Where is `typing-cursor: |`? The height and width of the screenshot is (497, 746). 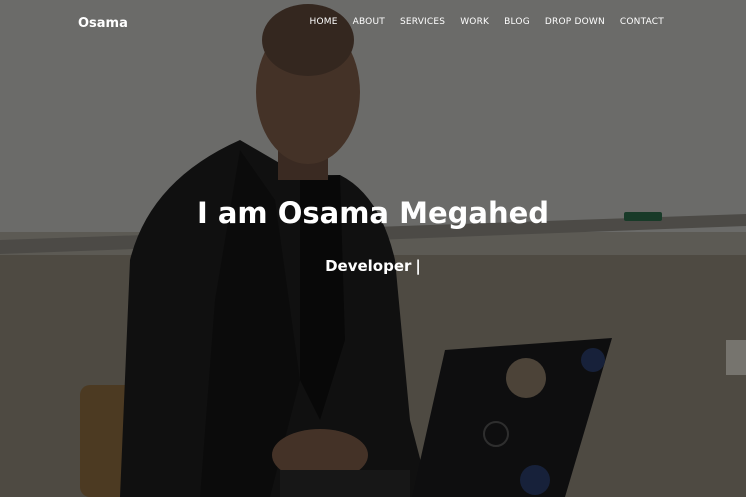
typing-cursor: | is located at coordinates (418, 266).